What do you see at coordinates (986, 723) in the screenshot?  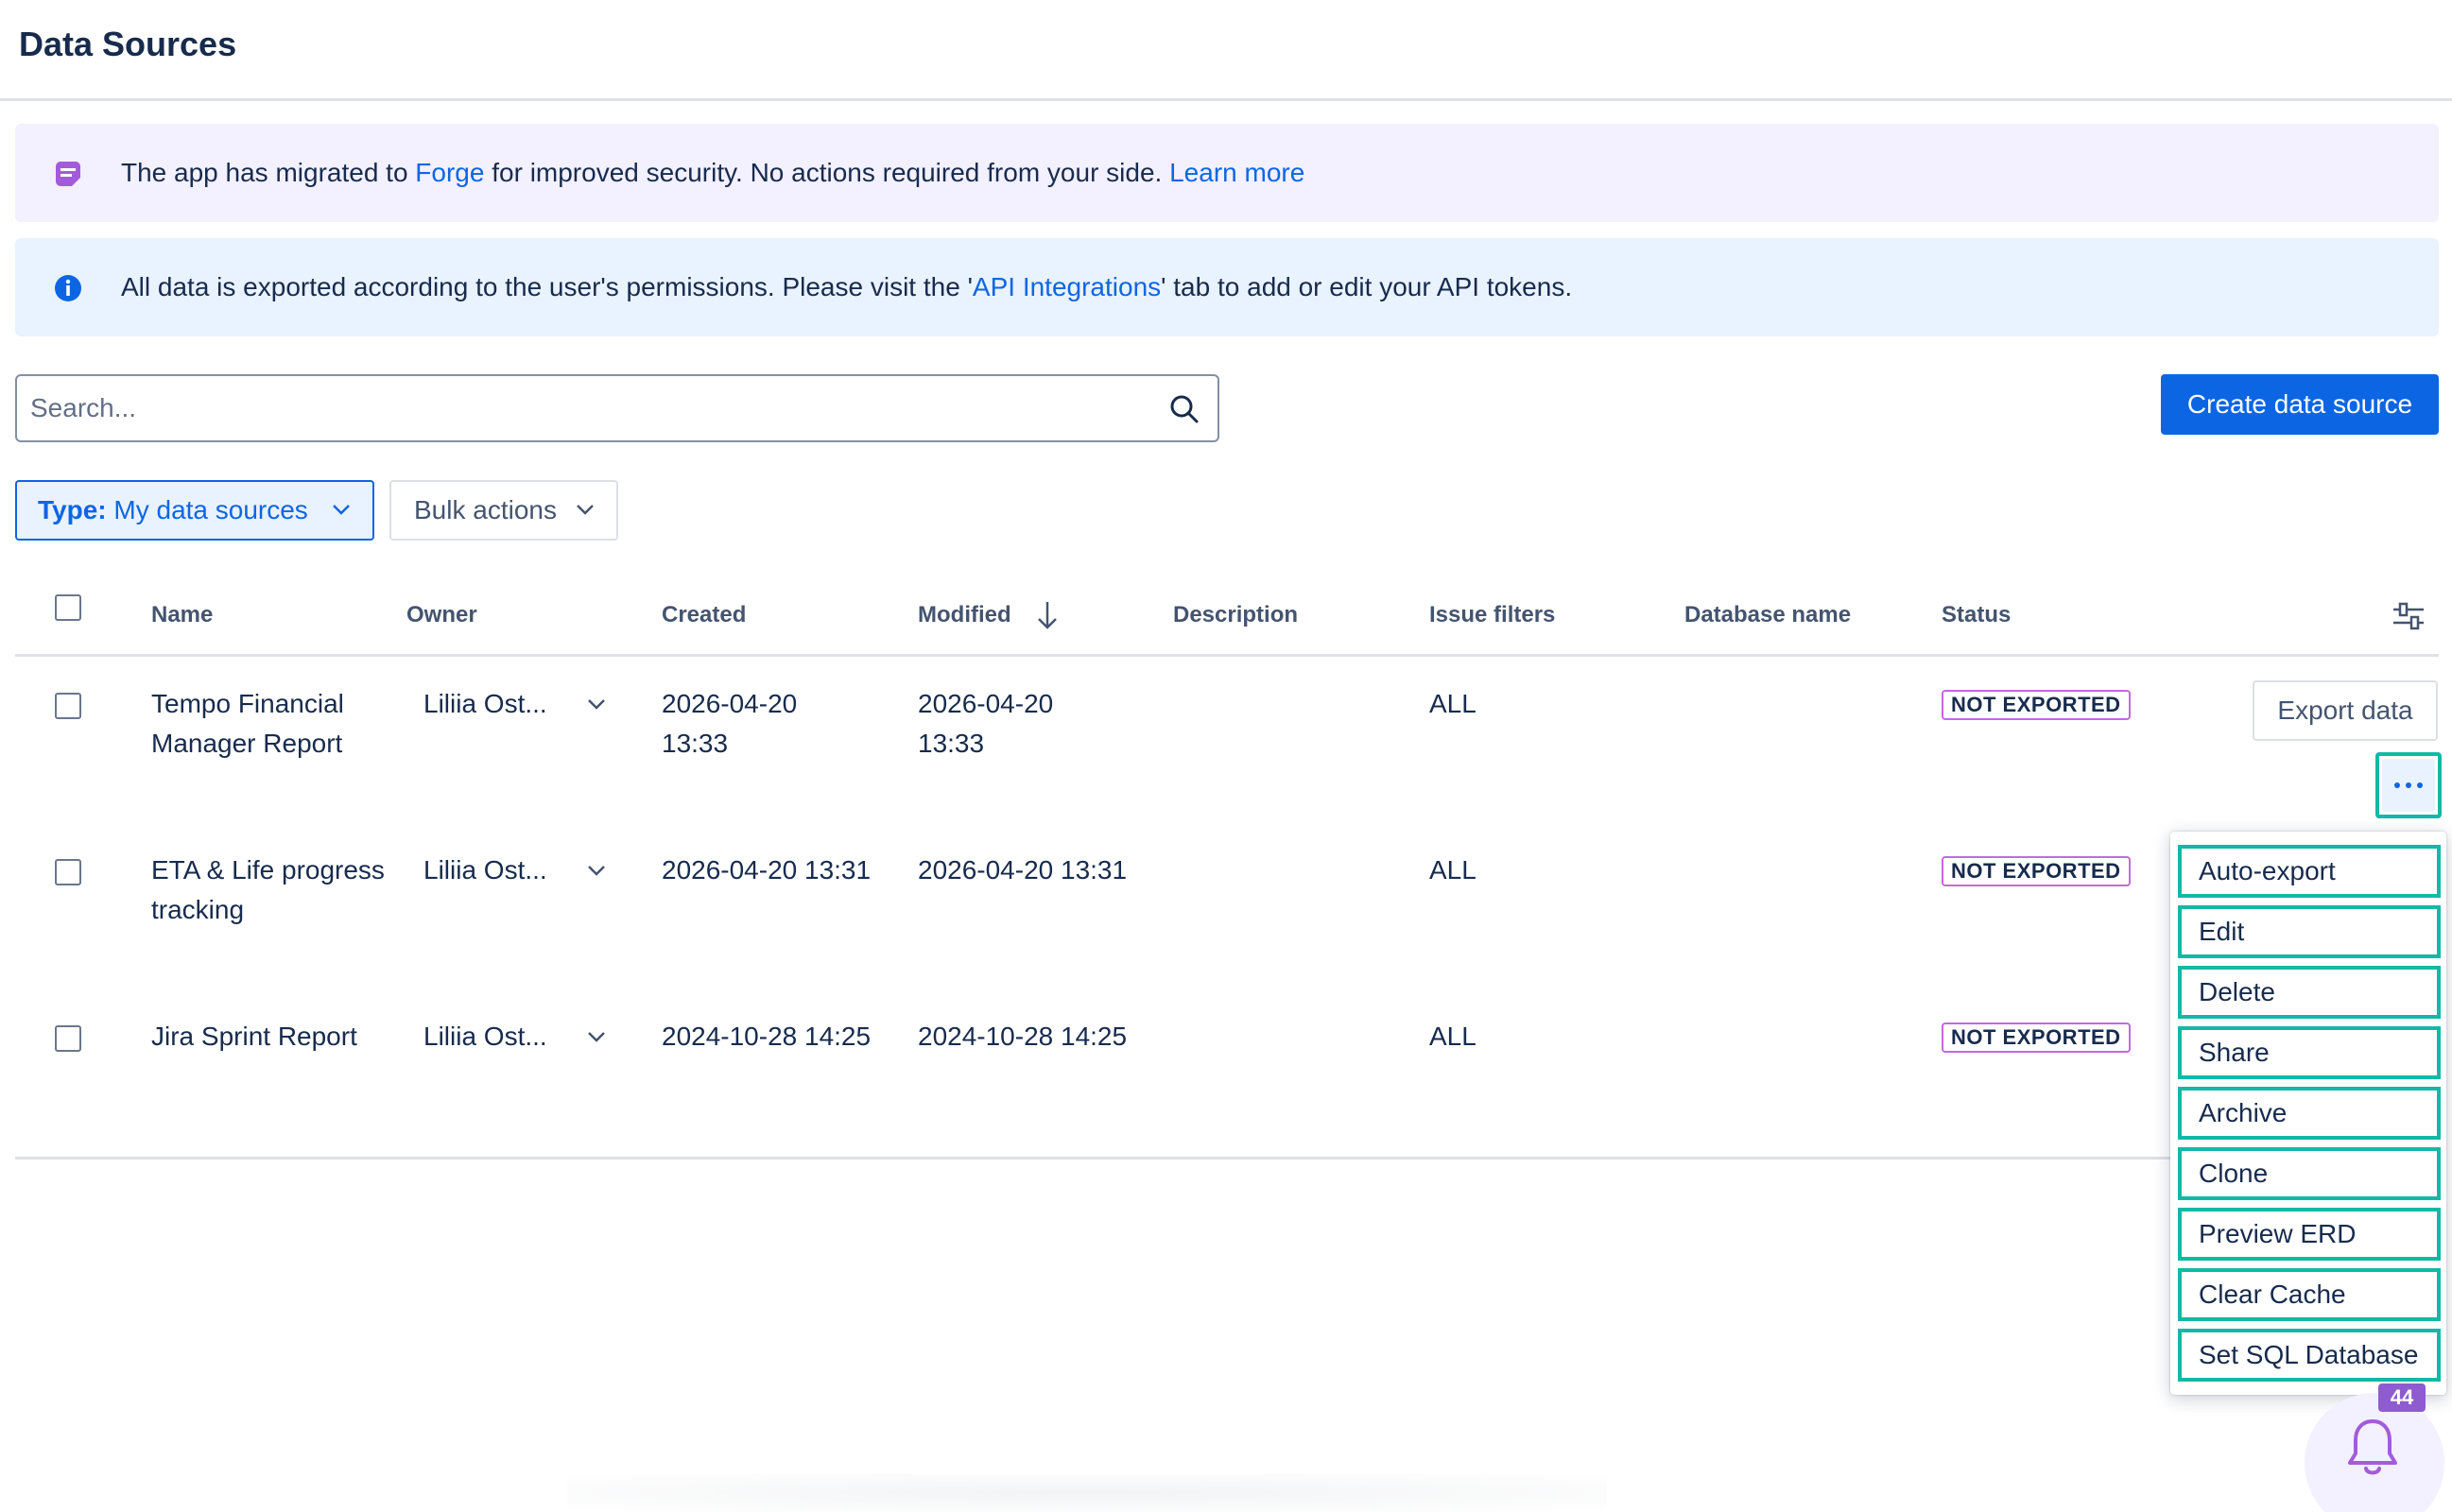 I see `row-modified: 2026-04-20 13:33` at bounding box center [986, 723].